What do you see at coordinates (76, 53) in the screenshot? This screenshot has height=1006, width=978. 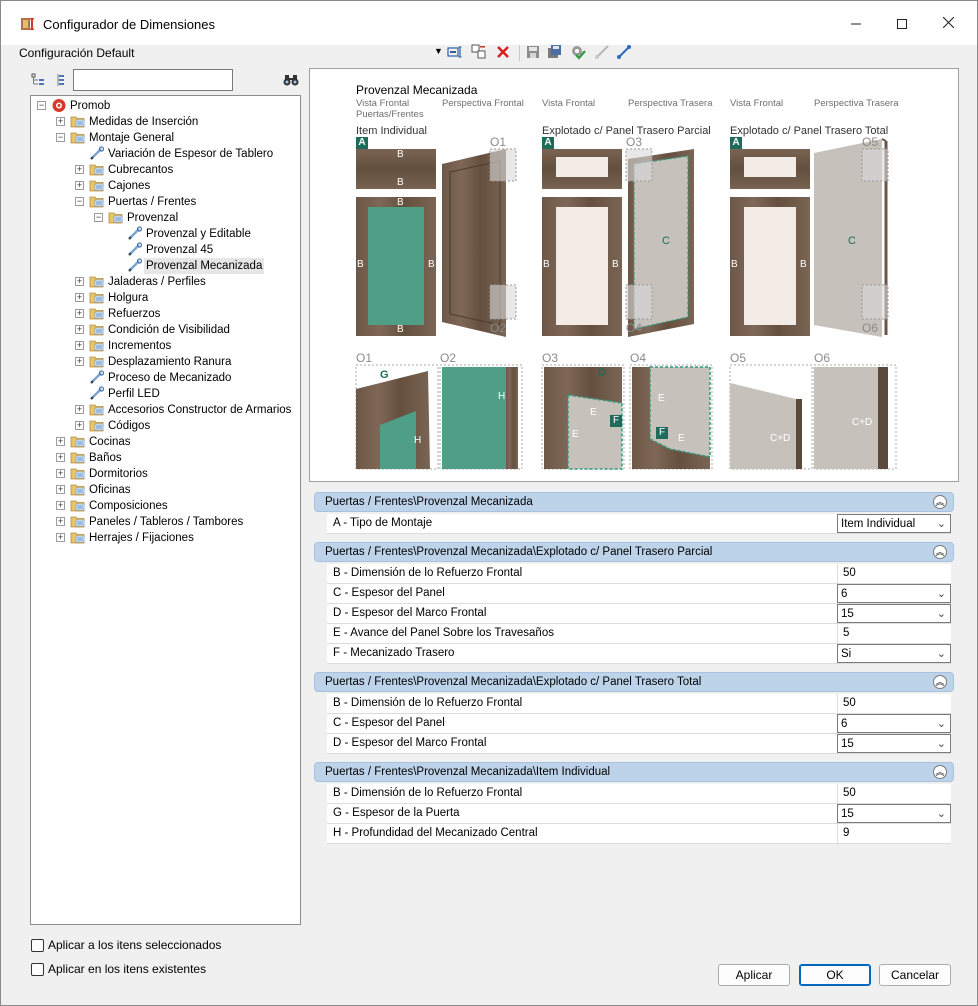 I see `configuration-select: Configuración Default` at bounding box center [76, 53].